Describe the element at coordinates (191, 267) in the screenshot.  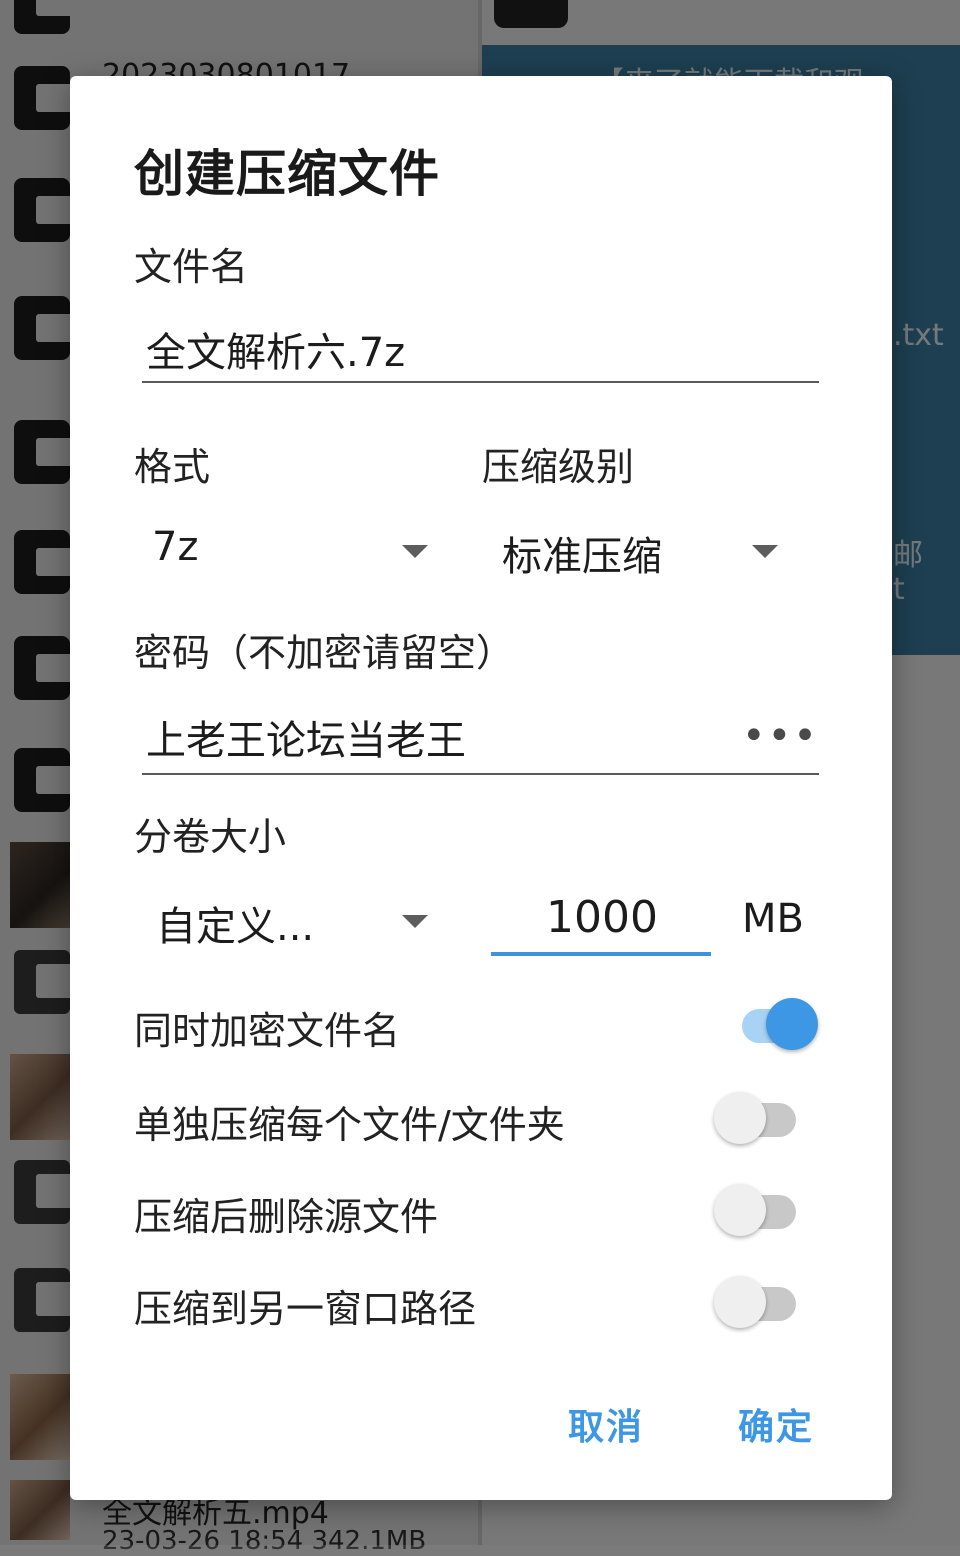
I see `filename-label: 文件名` at that location.